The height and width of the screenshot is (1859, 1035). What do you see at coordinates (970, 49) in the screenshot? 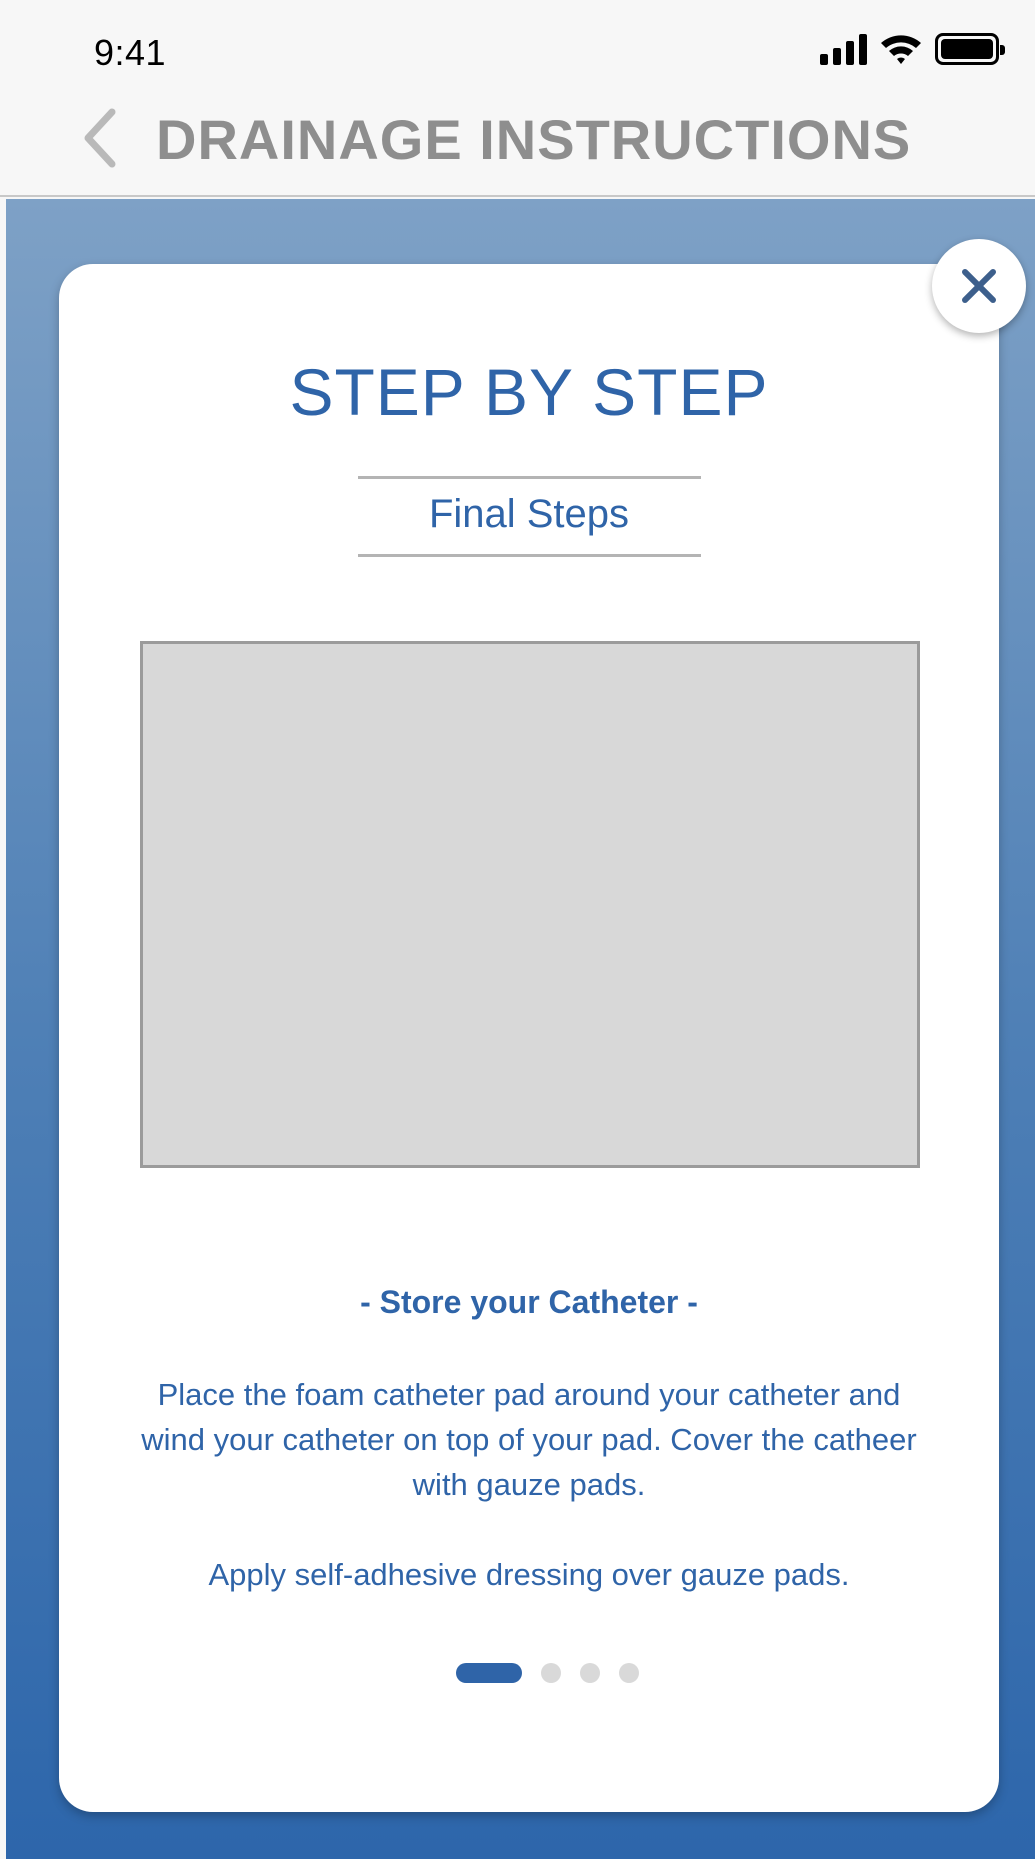
I see `battery-icon` at bounding box center [970, 49].